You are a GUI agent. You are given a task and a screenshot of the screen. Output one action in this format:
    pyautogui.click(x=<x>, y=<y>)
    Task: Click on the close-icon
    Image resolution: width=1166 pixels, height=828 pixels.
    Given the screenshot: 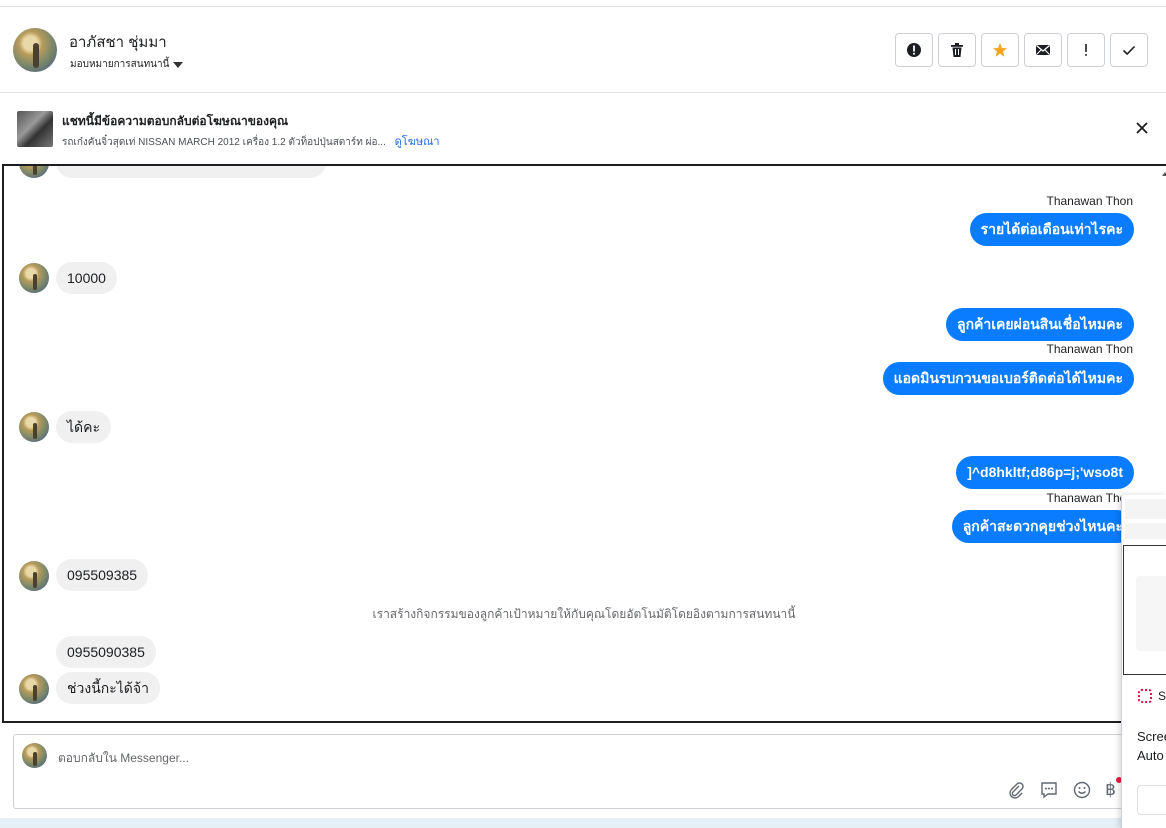 What is the action you would take?
    pyautogui.click(x=1142, y=128)
    